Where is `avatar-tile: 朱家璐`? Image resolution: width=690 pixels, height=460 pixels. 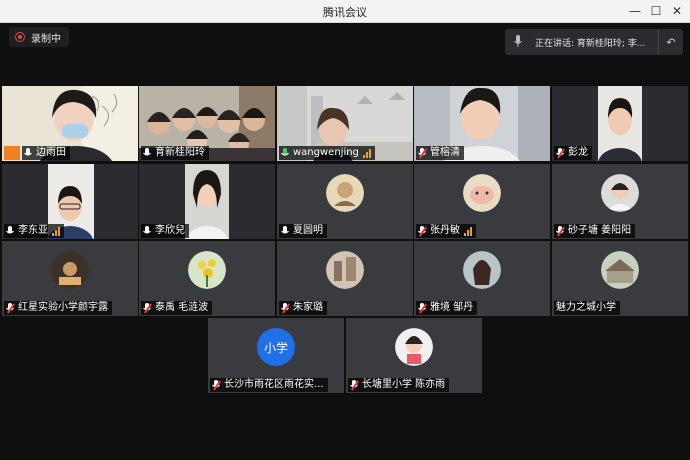 avatar-tile: 朱家璐 is located at coordinates (345, 278).